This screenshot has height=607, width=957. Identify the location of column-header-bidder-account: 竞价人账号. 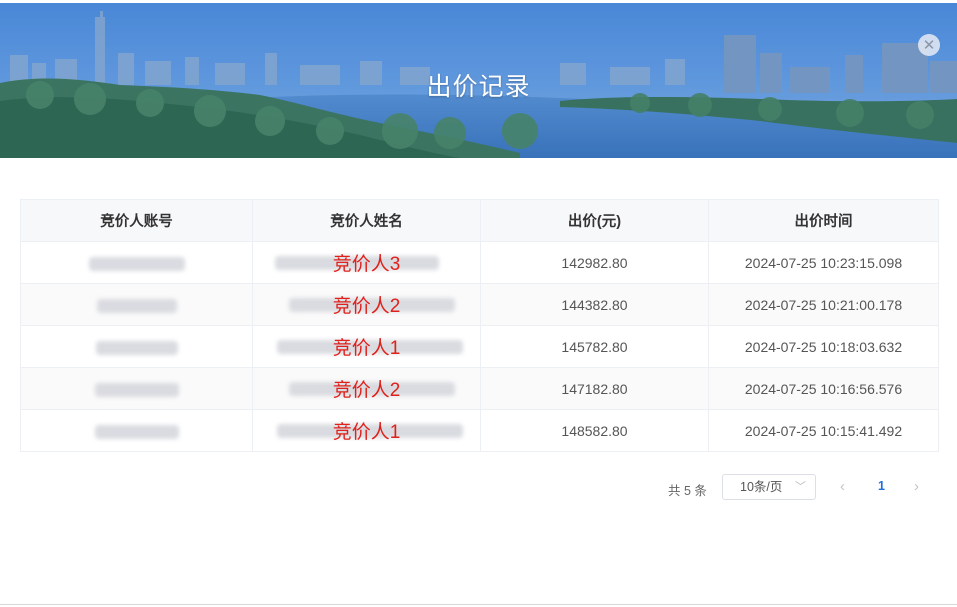
(136, 220).